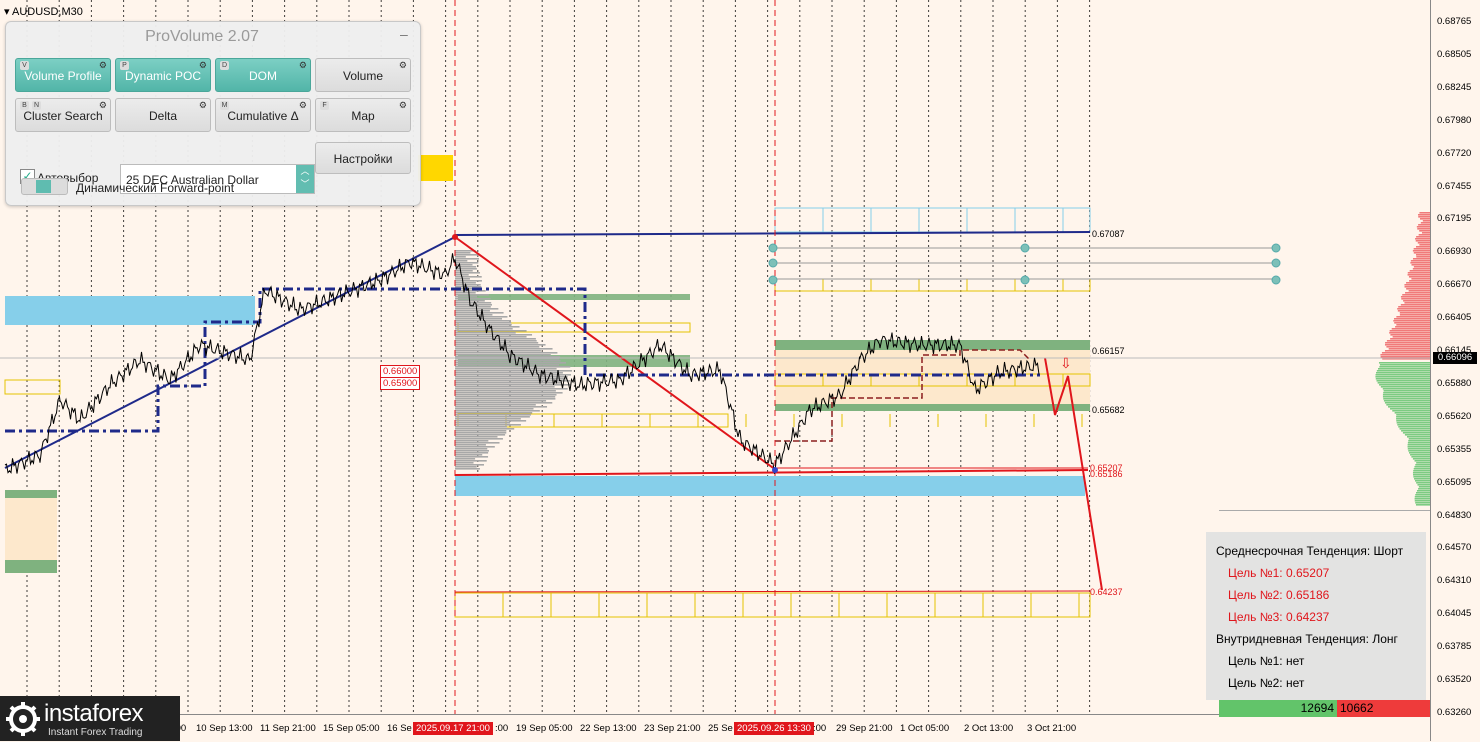  What do you see at coordinates (774, 728) in the screenshot?
I see `time-highlight: 2025.09.26 13:30` at bounding box center [774, 728].